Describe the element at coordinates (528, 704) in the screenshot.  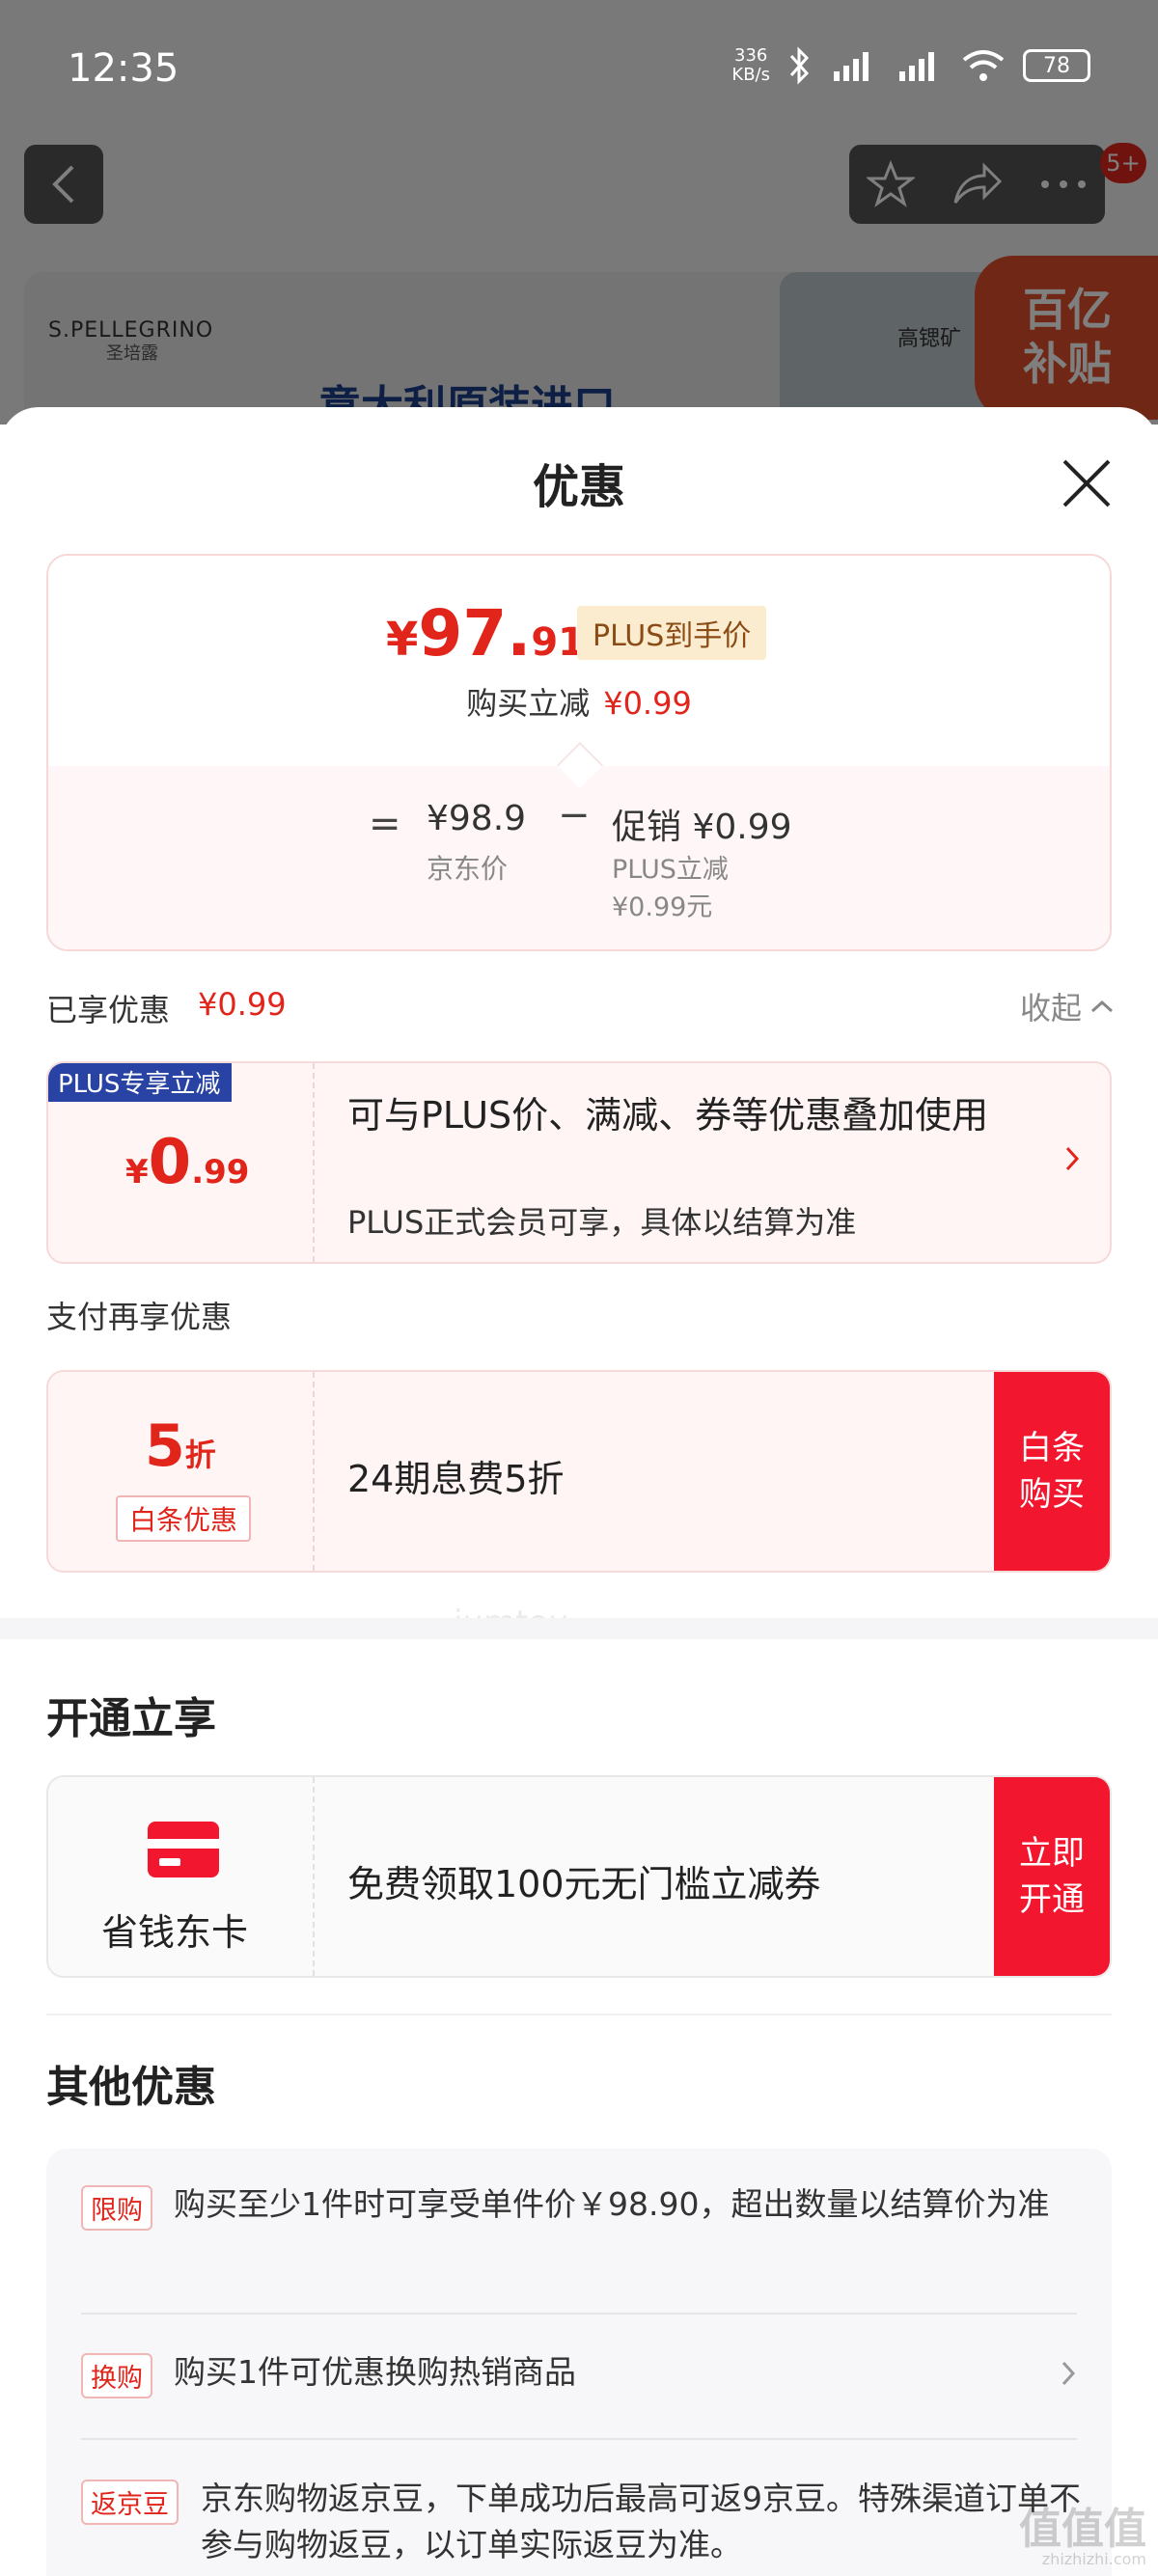
I see `buy-reduce-label: 购买立减` at that location.